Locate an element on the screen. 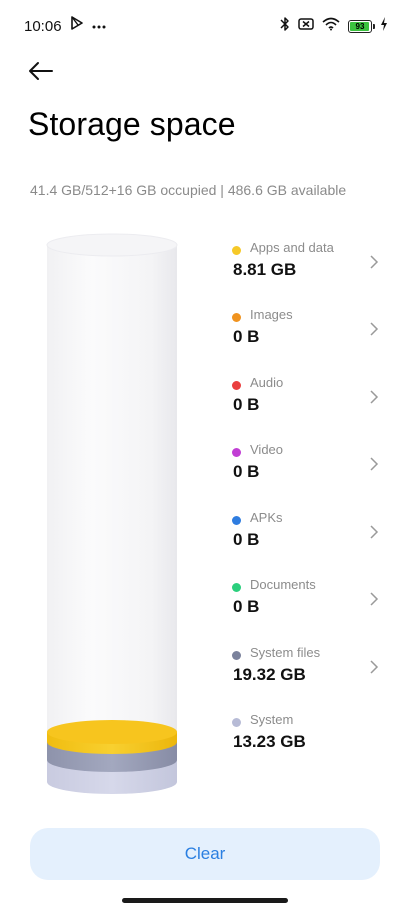 This screenshot has width=410, height=910. back-button is located at coordinates (42, 71).